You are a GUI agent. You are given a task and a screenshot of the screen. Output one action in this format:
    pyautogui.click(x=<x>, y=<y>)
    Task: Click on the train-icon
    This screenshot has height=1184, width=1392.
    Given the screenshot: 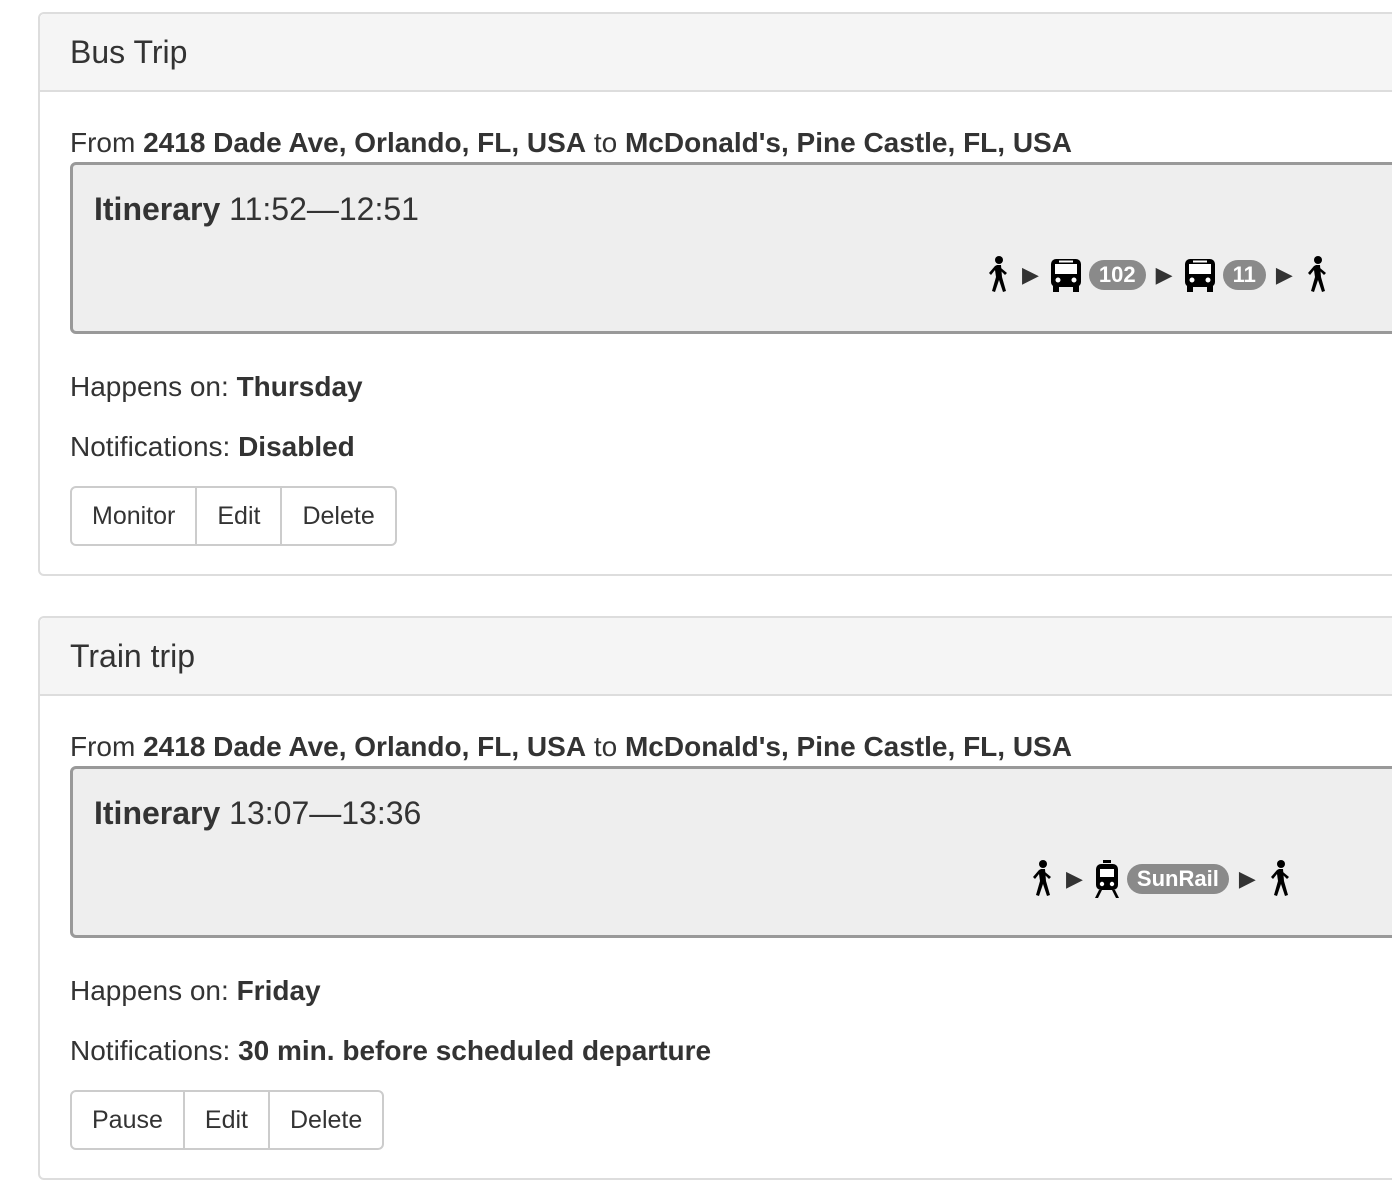 What is the action you would take?
    pyautogui.click(x=1106, y=879)
    